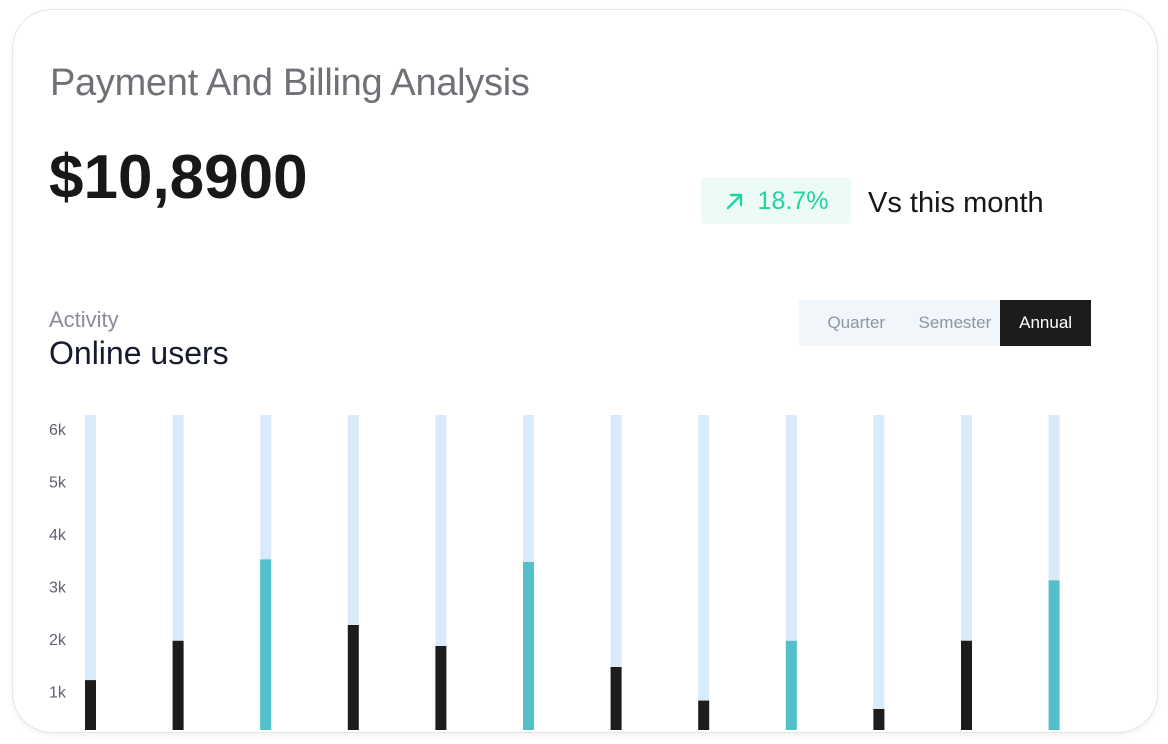 The width and height of the screenshot is (1168, 744). Describe the element at coordinates (58, 640) in the screenshot. I see `y-tick-label: 2k` at that location.